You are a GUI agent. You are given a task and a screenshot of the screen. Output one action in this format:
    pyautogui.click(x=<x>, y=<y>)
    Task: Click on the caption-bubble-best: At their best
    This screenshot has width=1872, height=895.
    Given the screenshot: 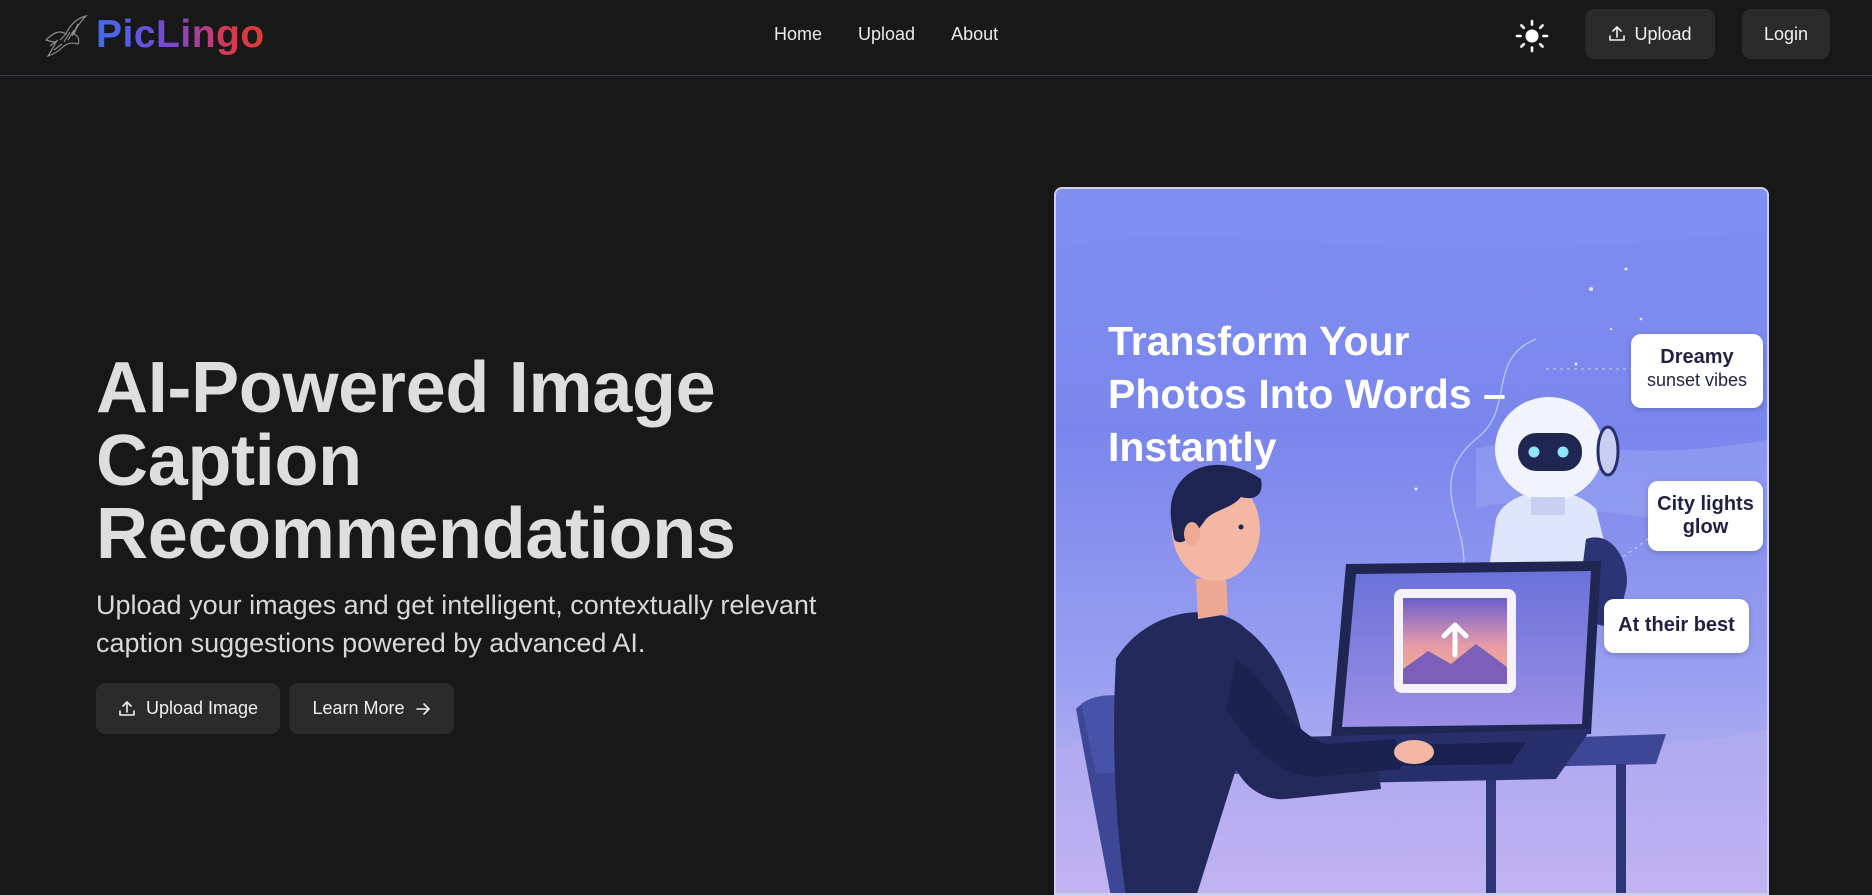 What is the action you would take?
    pyautogui.click(x=1676, y=626)
    